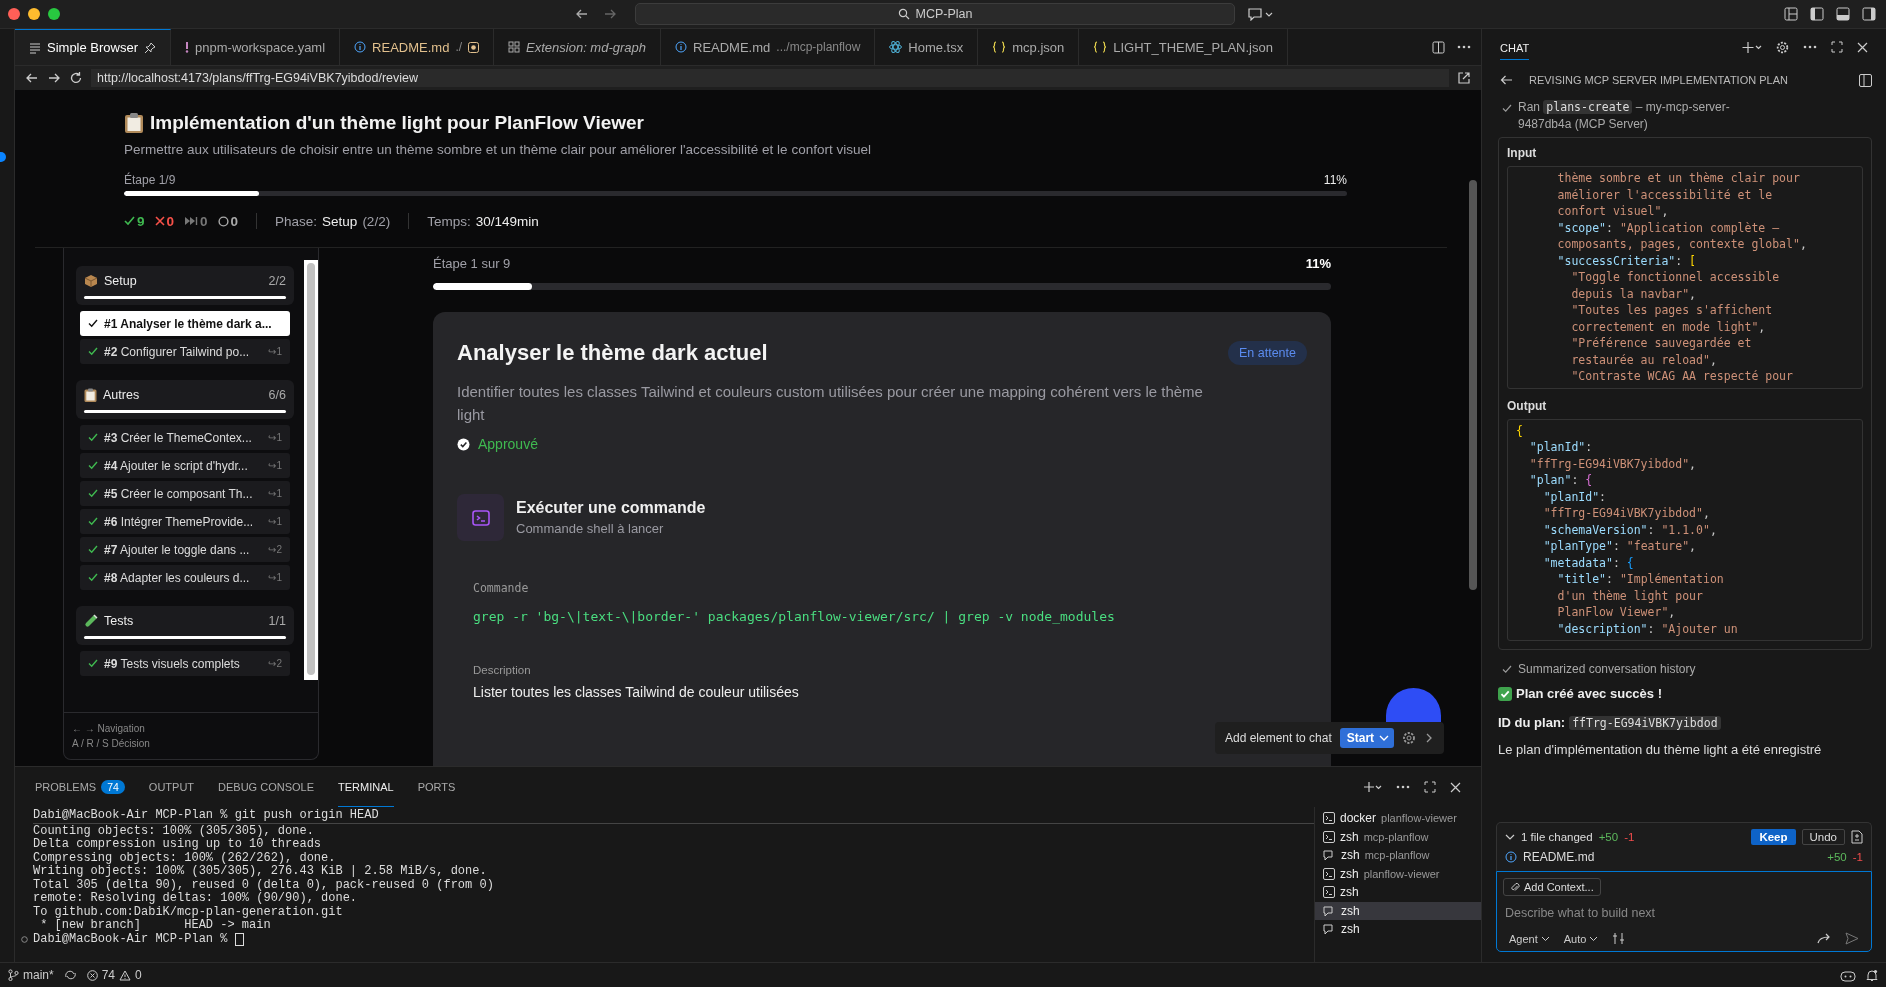 This screenshot has width=1886, height=987. Describe the element at coordinates (150, 180) in the screenshot. I see `step-label: Étape 1/9` at that location.